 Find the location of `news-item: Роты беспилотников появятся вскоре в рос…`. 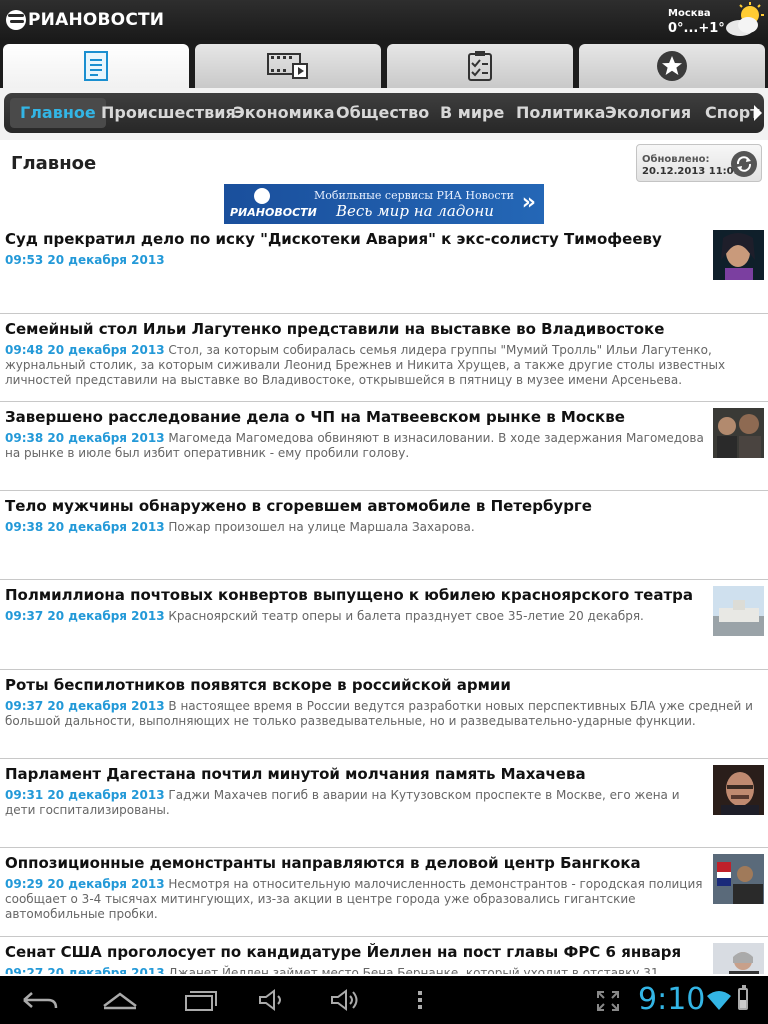

news-item: Роты беспилотников появятся вскоре в рос… is located at coordinates (384, 714).